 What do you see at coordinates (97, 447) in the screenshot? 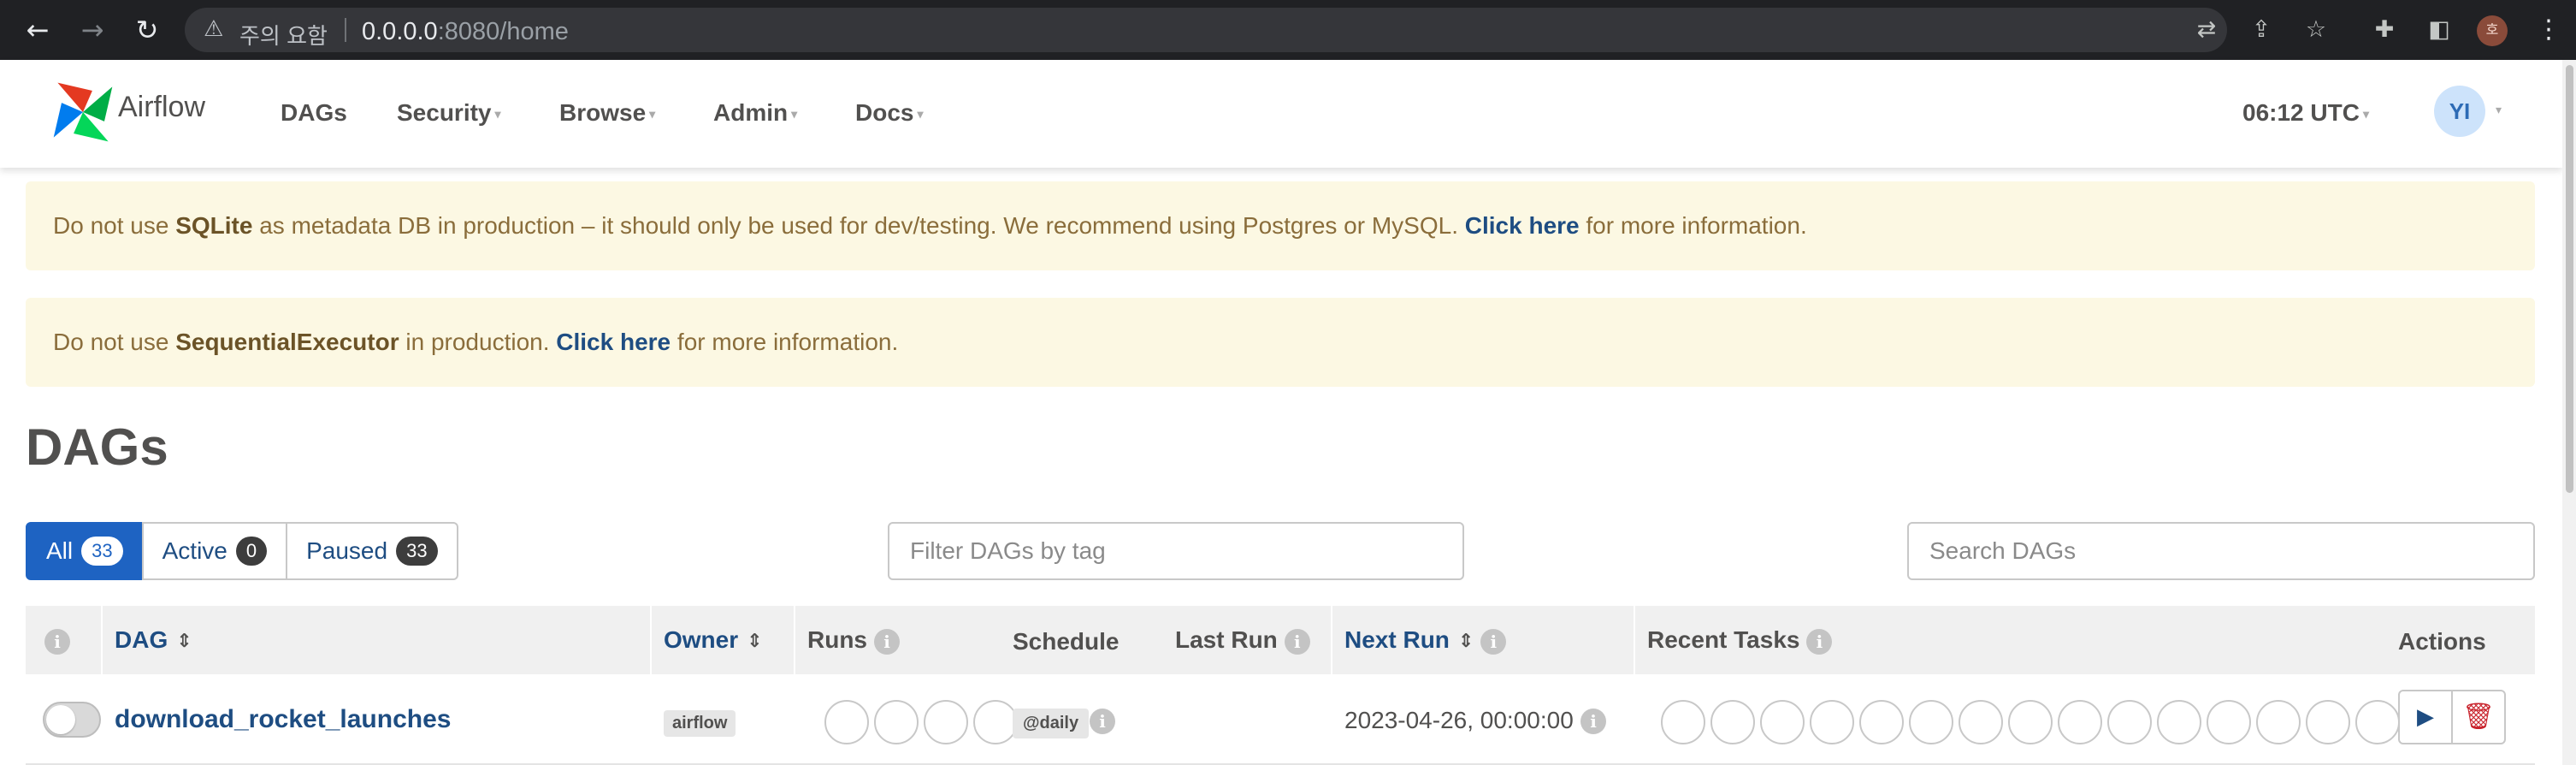
I see `page-title: DAGs` at bounding box center [97, 447].